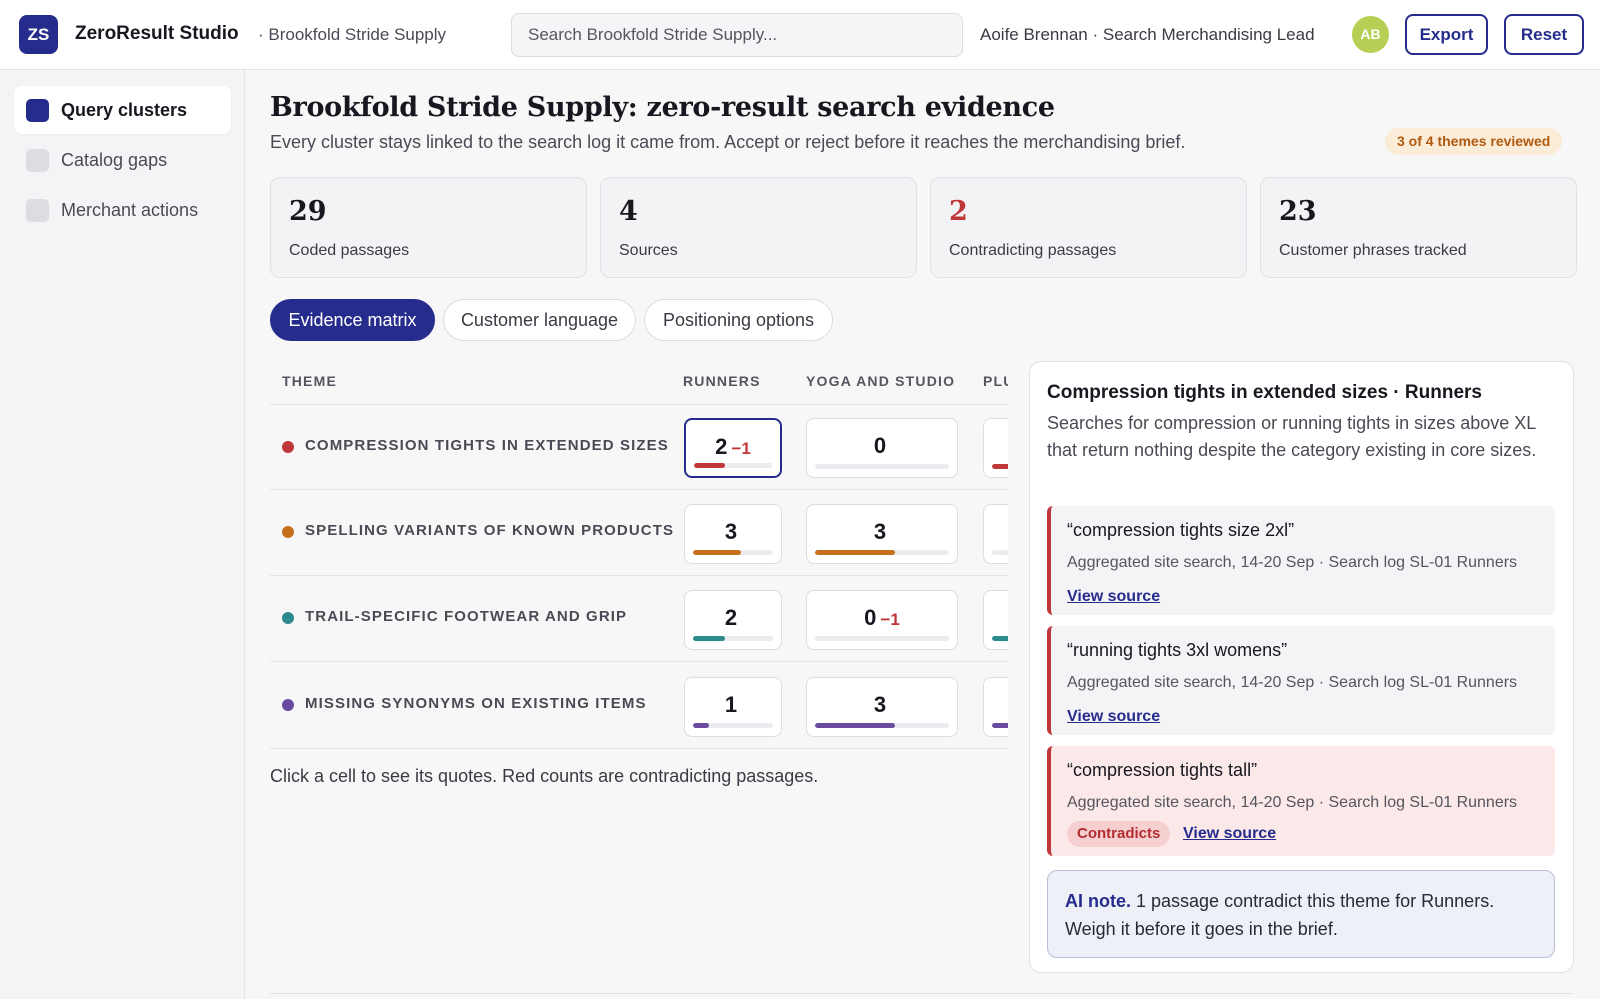 The width and height of the screenshot is (1600, 999). What do you see at coordinates (1098, 901) in the screenshot?
I see `ai-note-label: AI note.` at bounding box center [1098, 901].